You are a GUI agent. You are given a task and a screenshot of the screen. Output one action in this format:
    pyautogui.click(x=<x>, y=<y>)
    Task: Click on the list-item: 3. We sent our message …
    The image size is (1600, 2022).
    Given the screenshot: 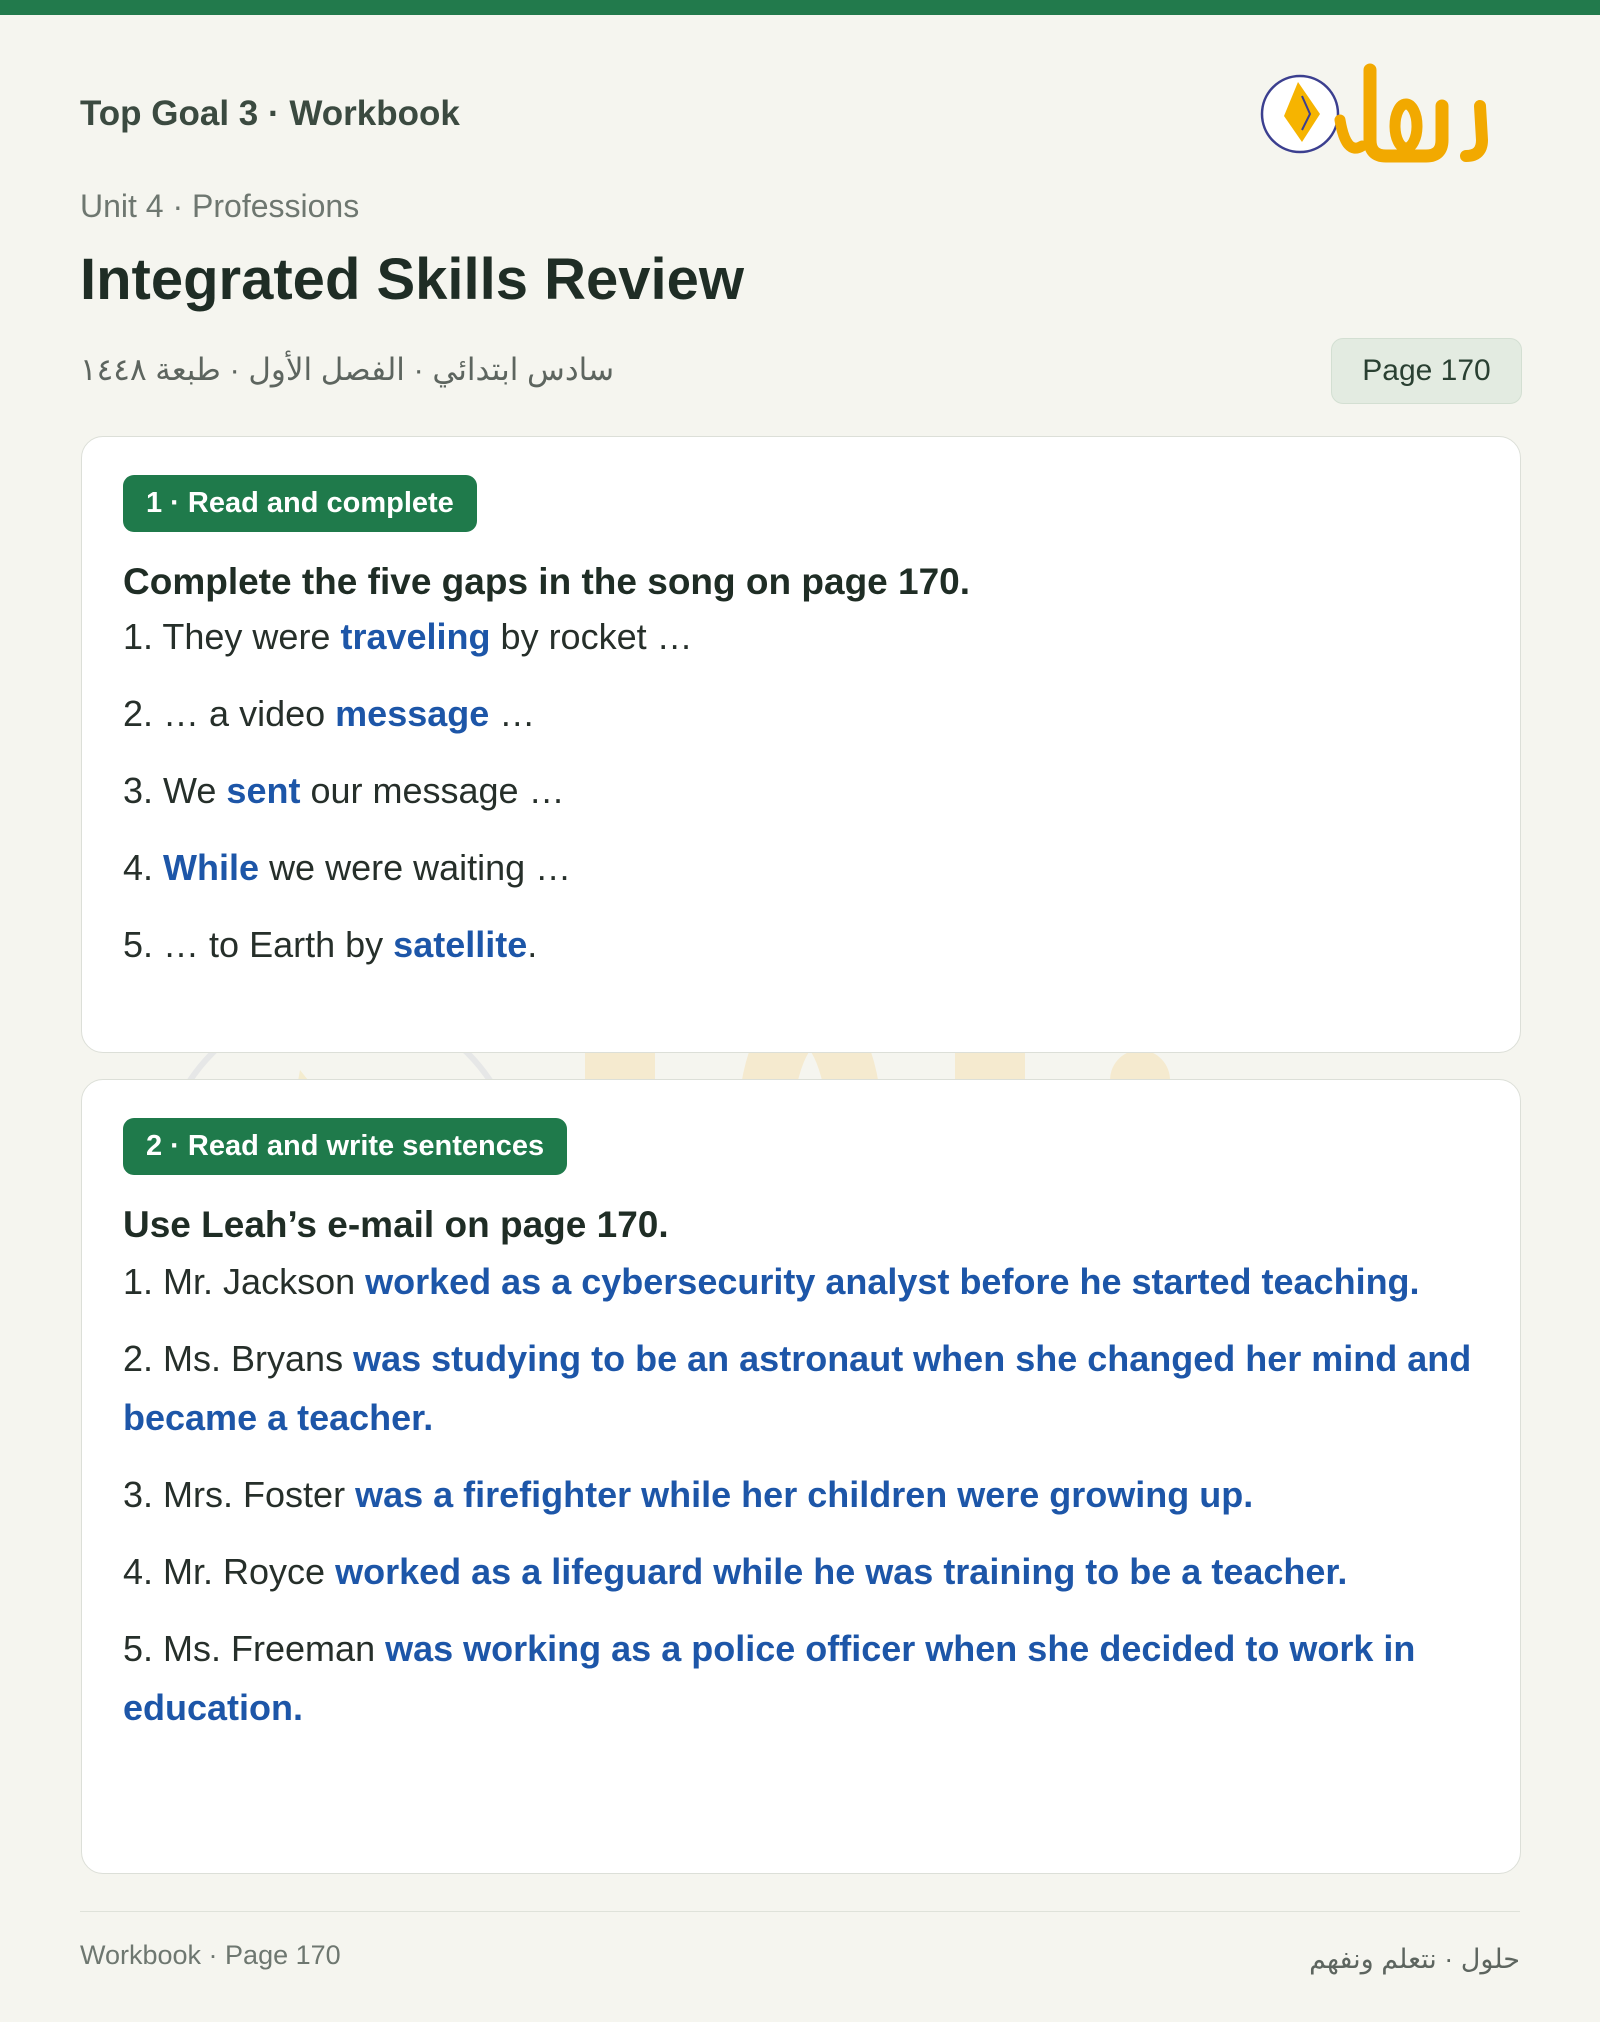 What is the action you would take?
    pyautogui.click(x=344, y=790)
    